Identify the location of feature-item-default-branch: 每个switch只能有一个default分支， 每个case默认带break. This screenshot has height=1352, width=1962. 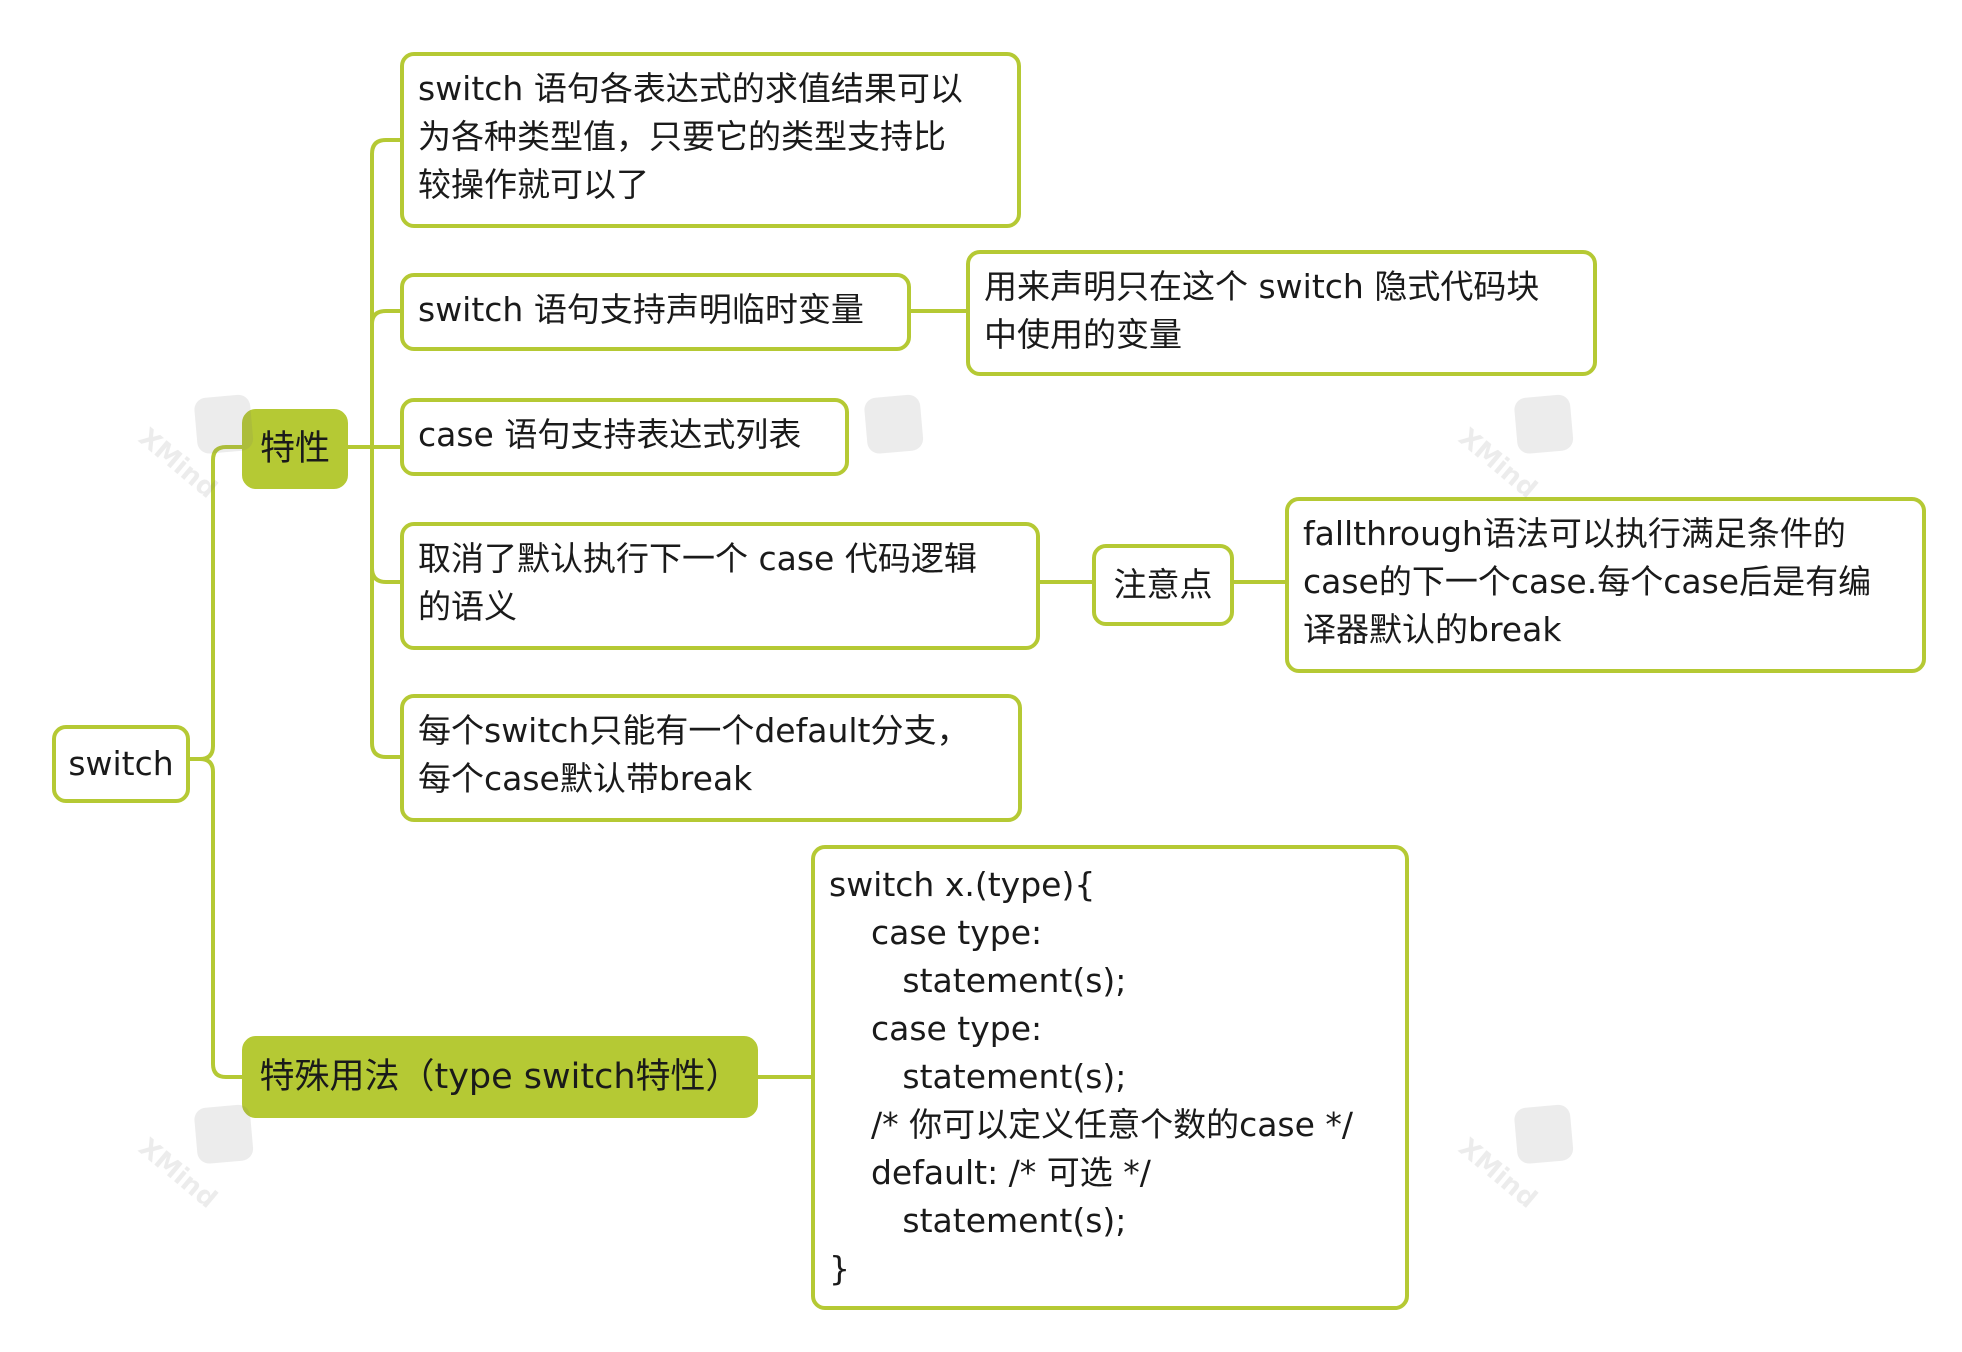
(711, 758).